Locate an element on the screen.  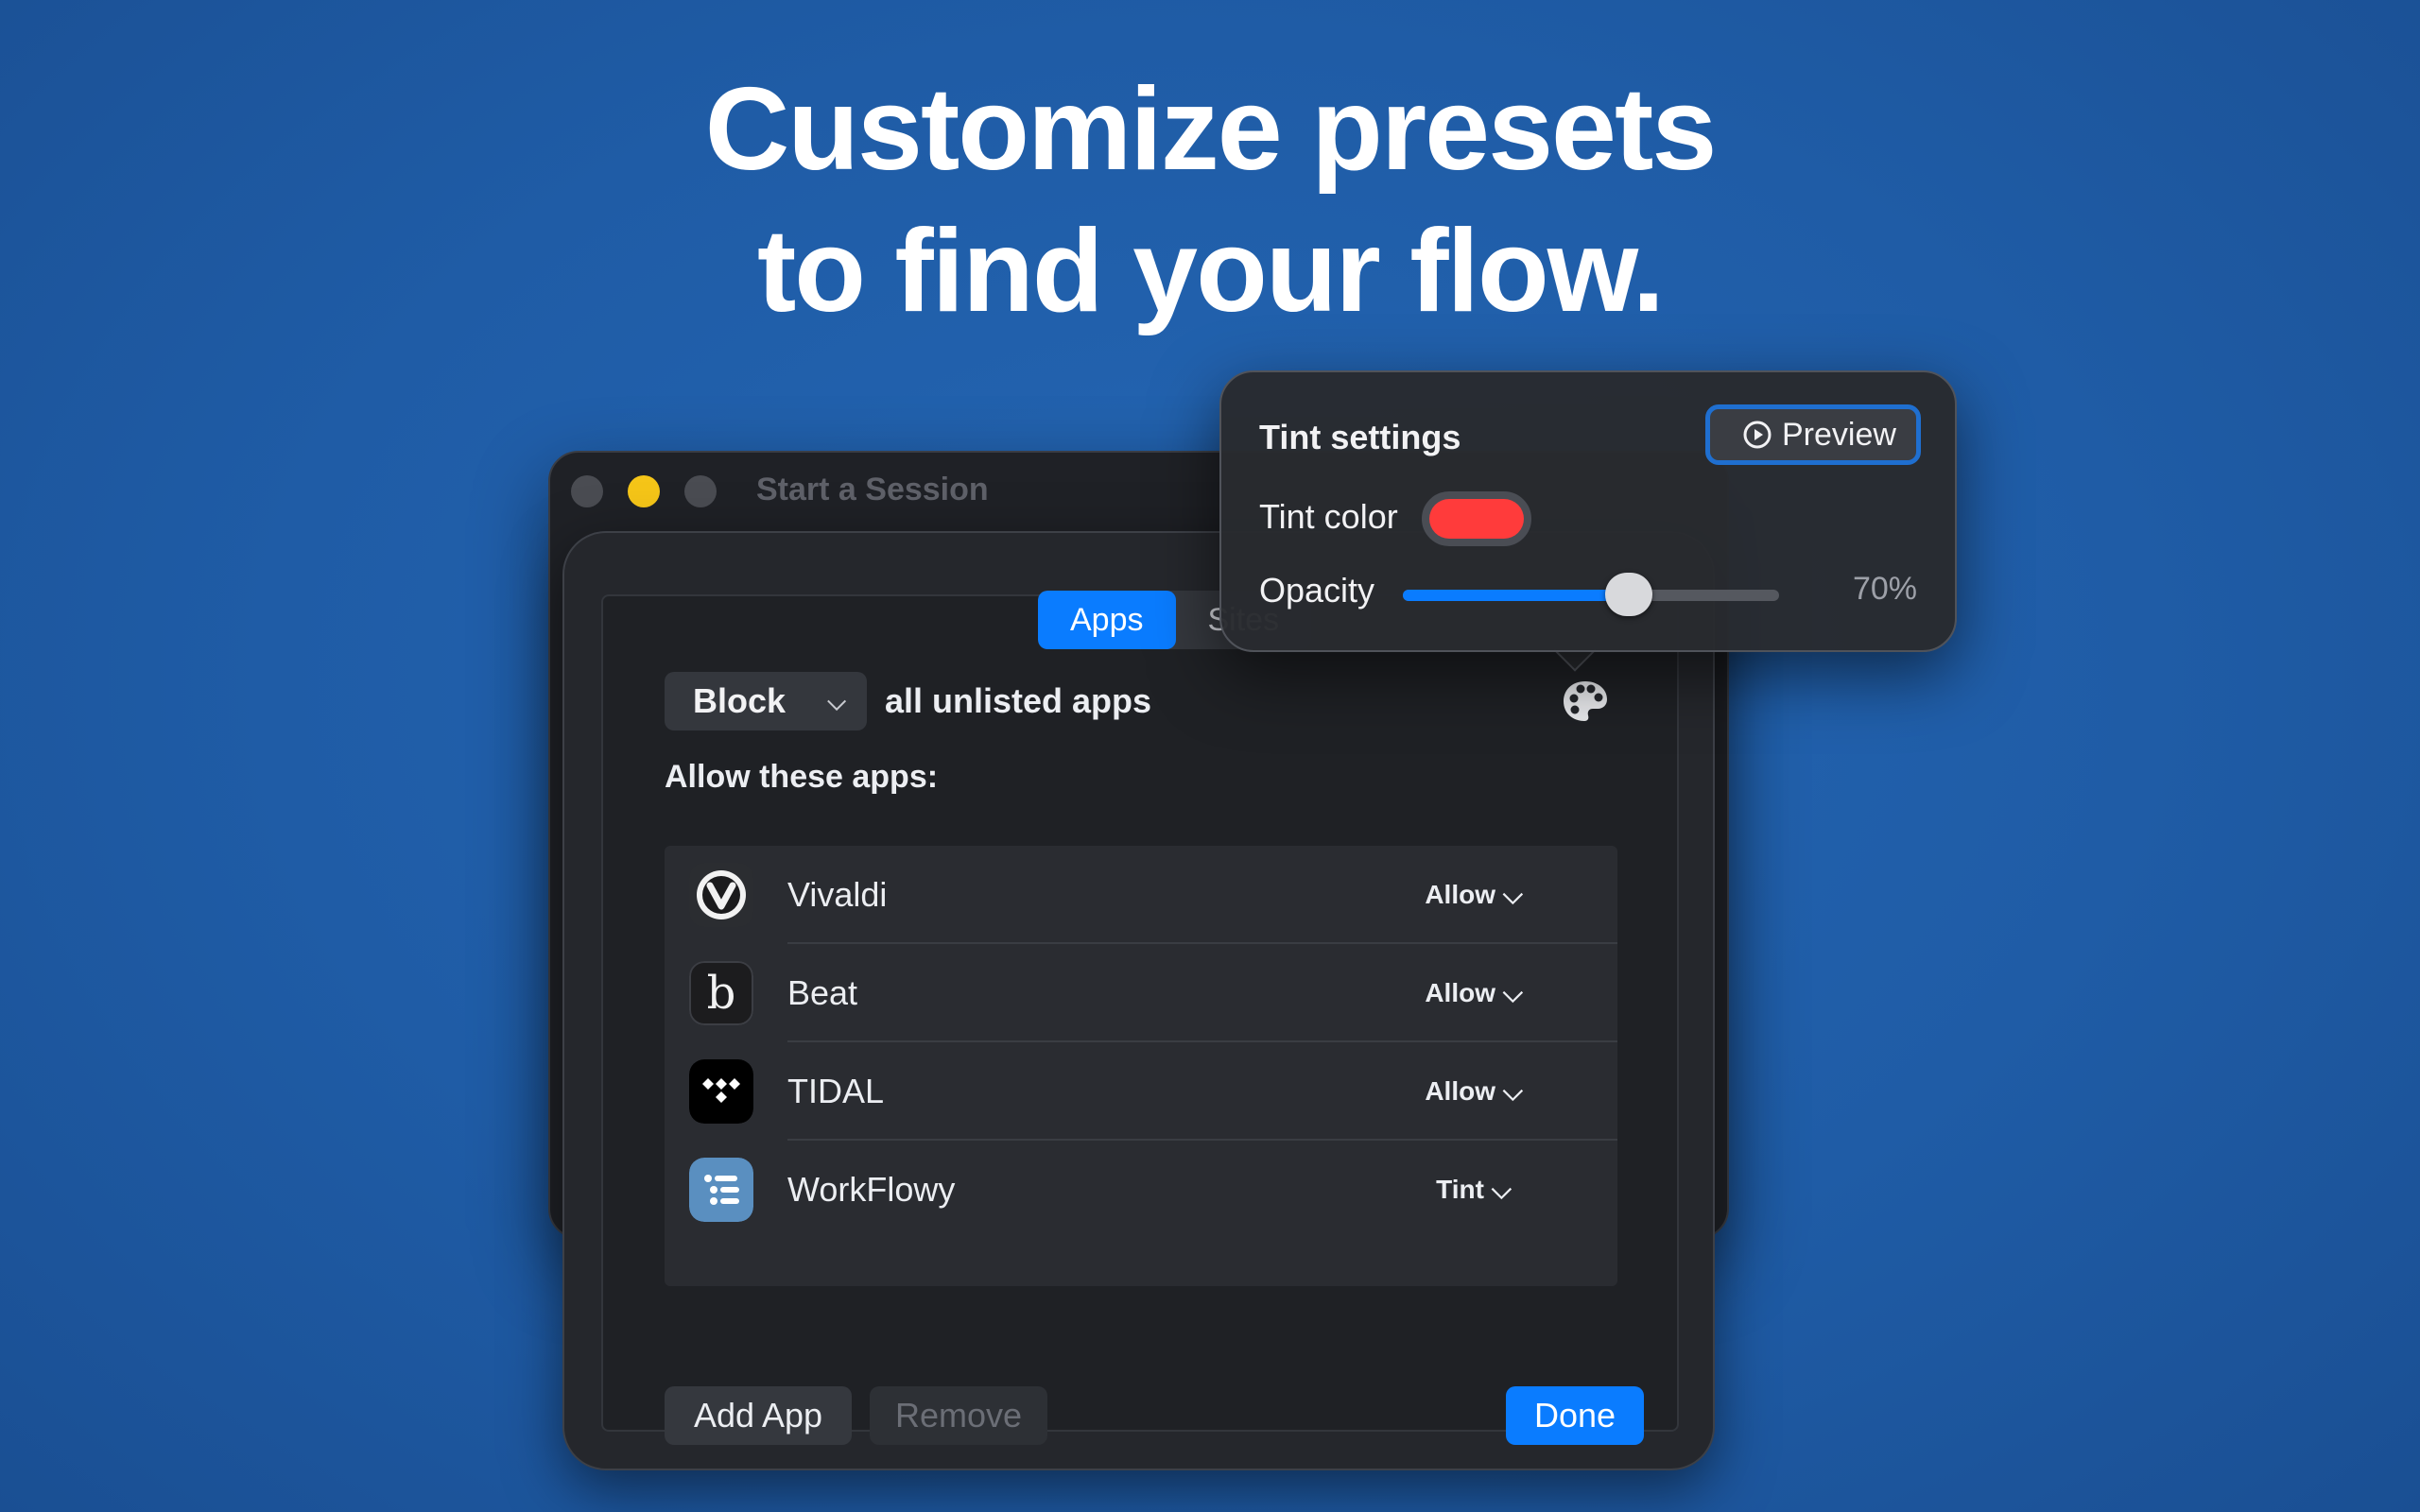
opacity-slider-knob is located at coordinates (1628, 594).